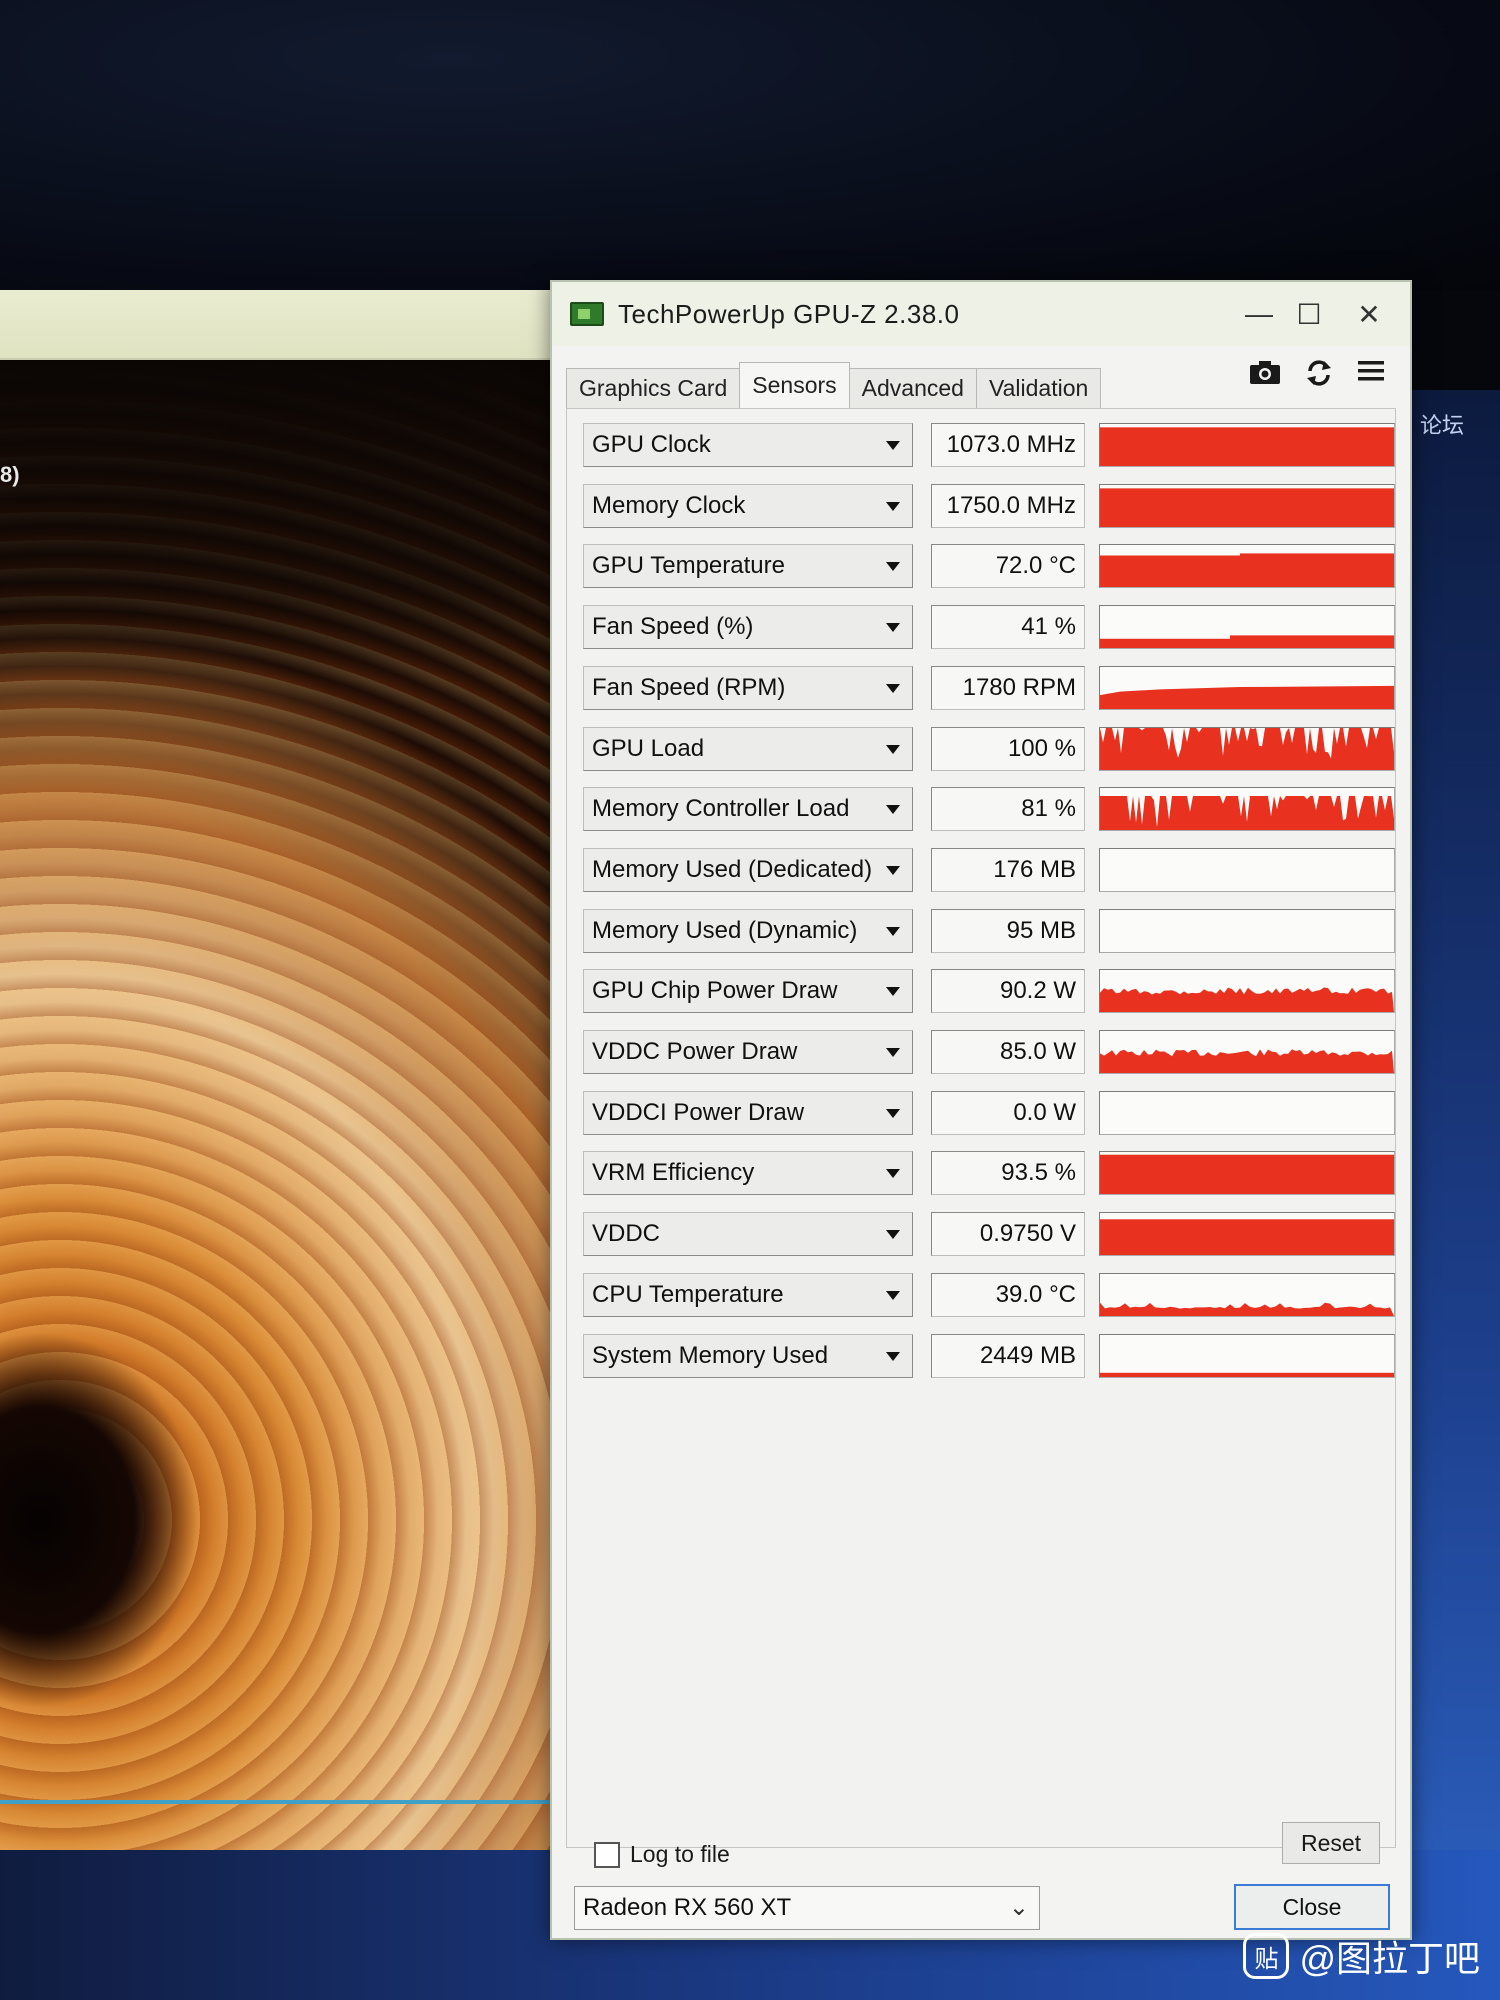  Describe the element at coordinates (750, 145) in the screenshot. I see `desktop-background-top` at that location.